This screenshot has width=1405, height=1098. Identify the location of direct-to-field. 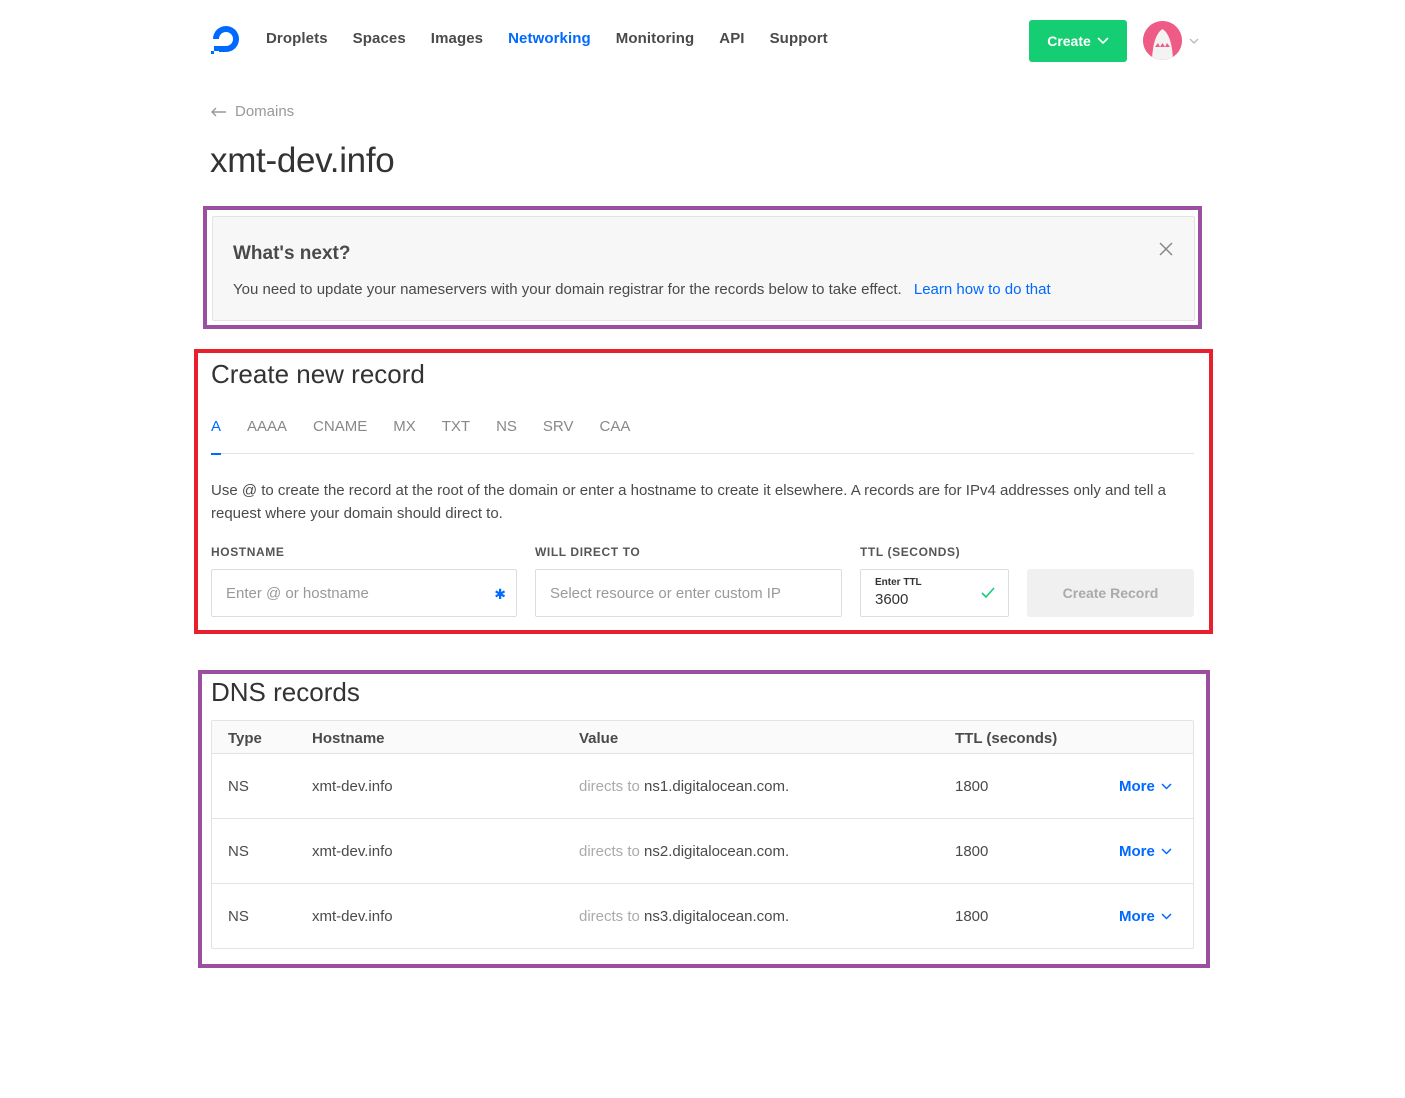
(688, 593).